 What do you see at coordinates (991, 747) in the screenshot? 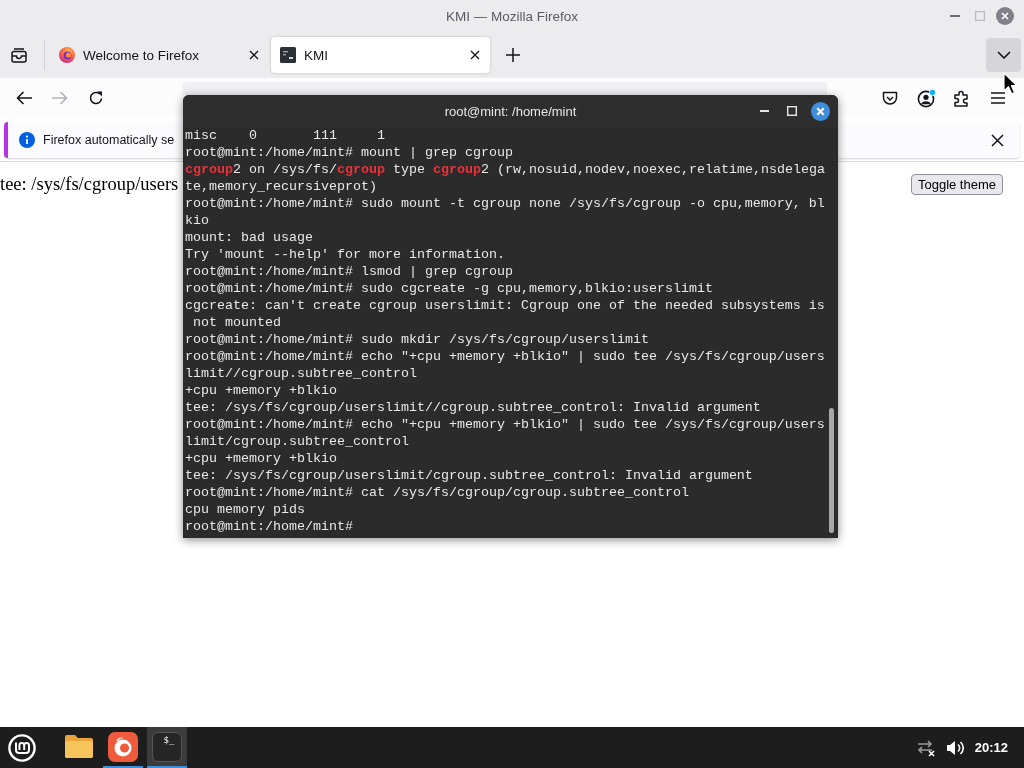
I see `clock: 20:12` at bounding box center [991, 747].